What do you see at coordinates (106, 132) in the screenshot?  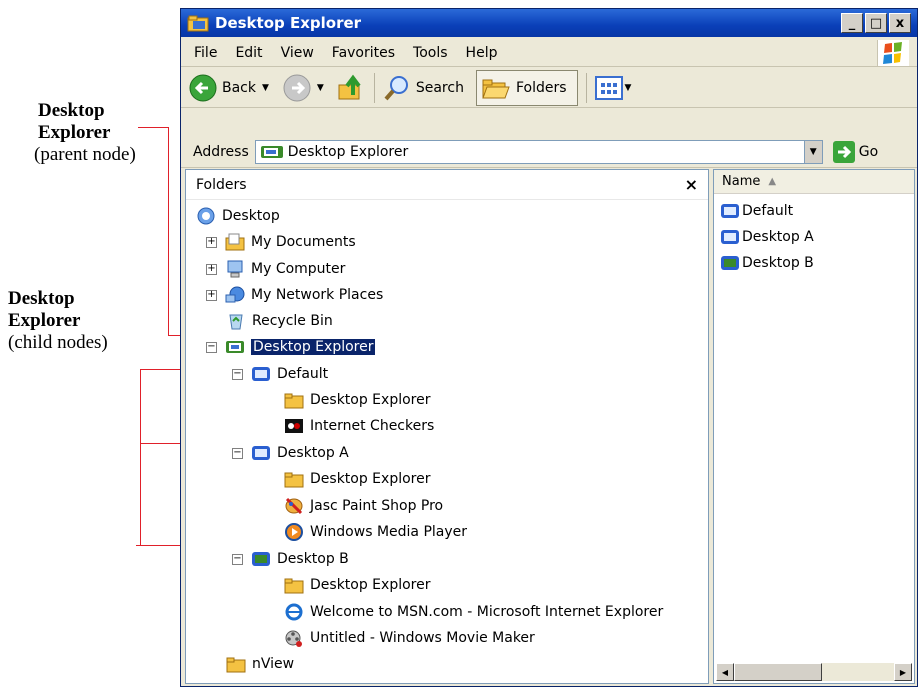 I see `annotation-parent-node: Desktop Explorer (parent node)` at bounding box center [106, 132].